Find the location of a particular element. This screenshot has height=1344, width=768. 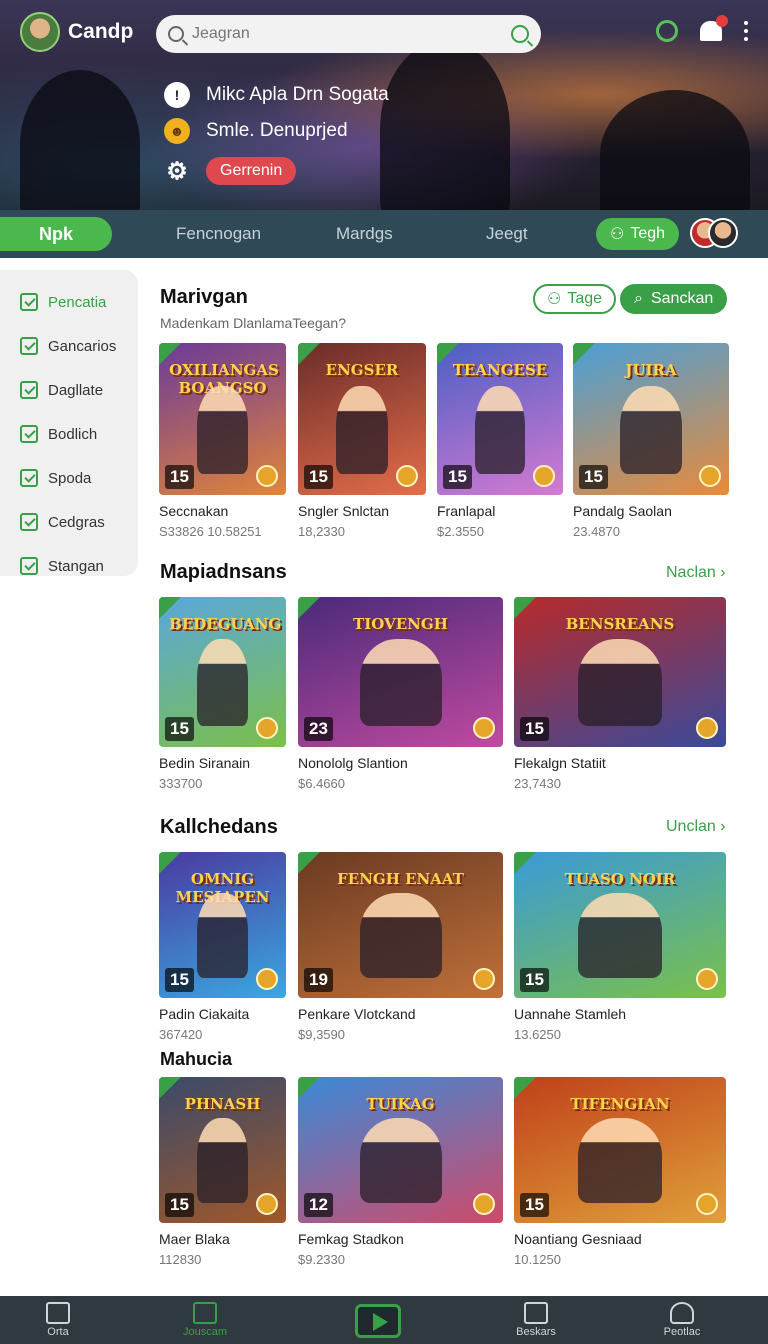

notification-bell-icon is located at coordinates (714, 28).